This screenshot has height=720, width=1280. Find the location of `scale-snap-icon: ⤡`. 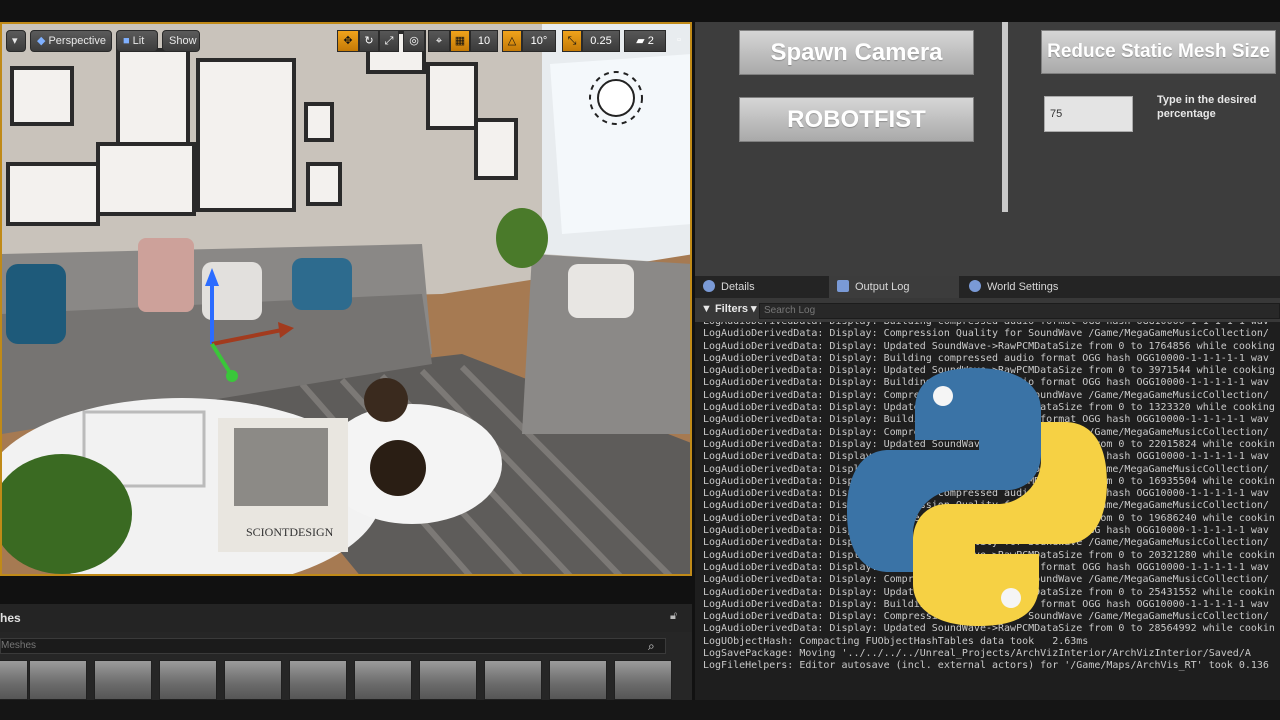

scale-snap-icon: ⤡ is located at coordinates (572, 41).